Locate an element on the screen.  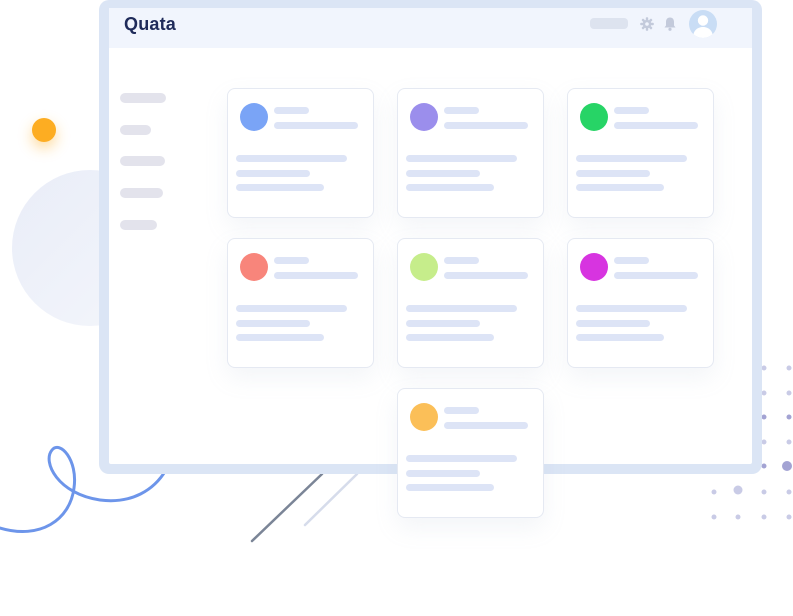
user-avatar-icon is located at coordinates (703, 24).